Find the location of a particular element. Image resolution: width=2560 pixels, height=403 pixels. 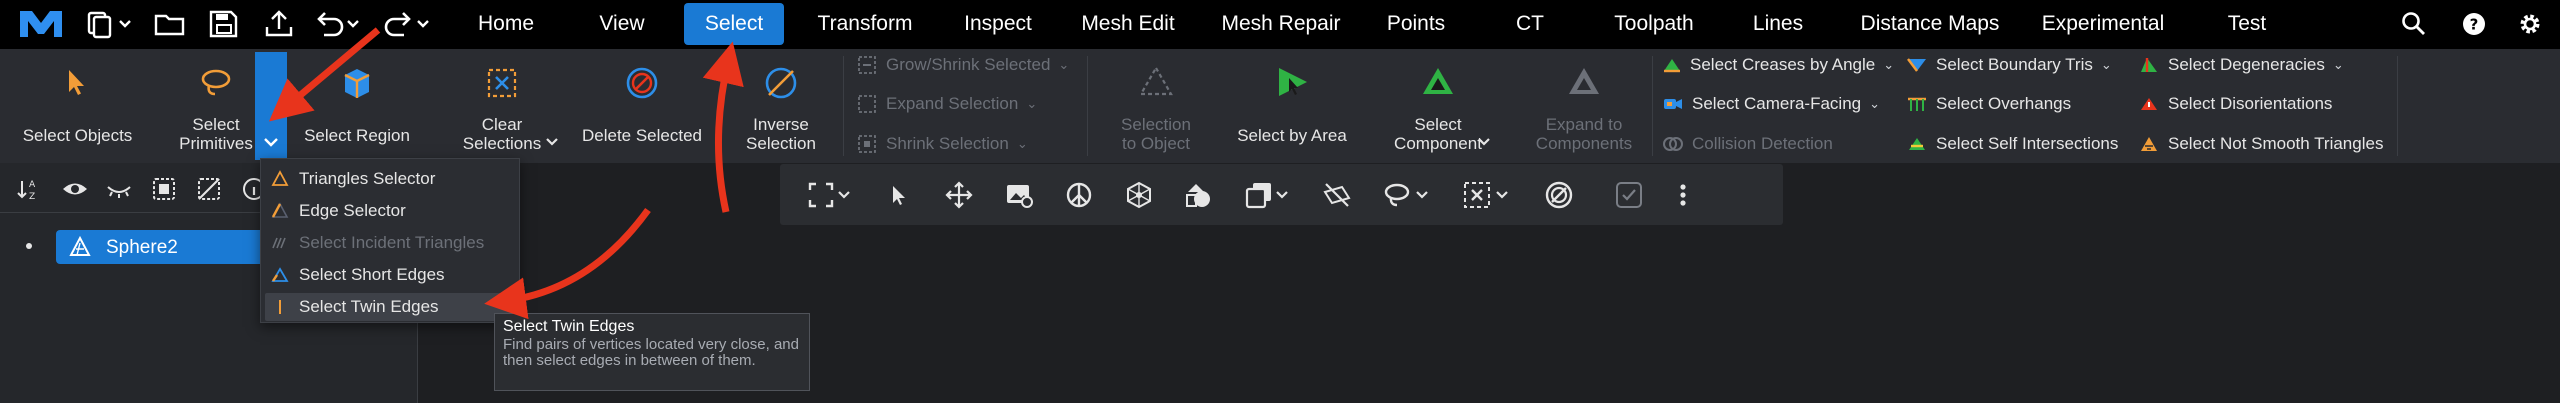

shrink-selection-button: Shrink Selection ⌄ is located at coordinates (942, 144).